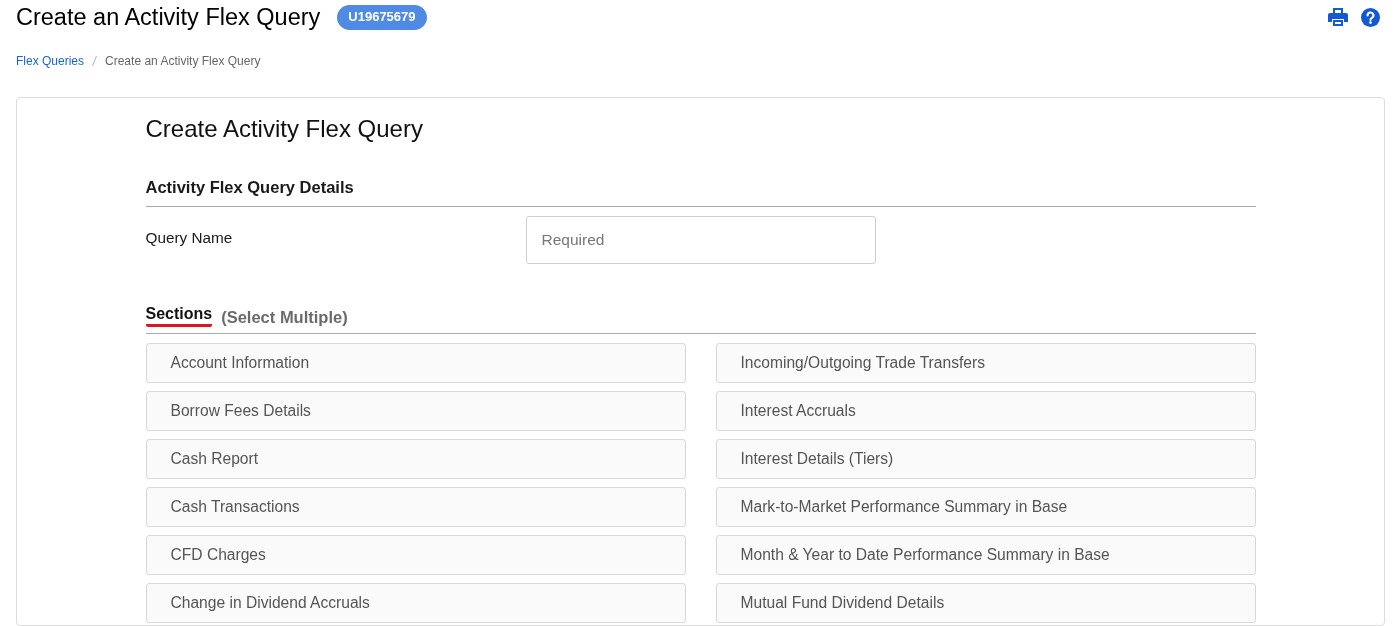  I want to click on field-label: Query Name, so click(189, 238).